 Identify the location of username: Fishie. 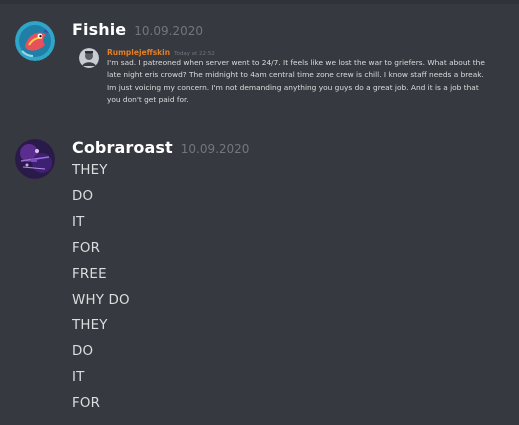
(99, 29).